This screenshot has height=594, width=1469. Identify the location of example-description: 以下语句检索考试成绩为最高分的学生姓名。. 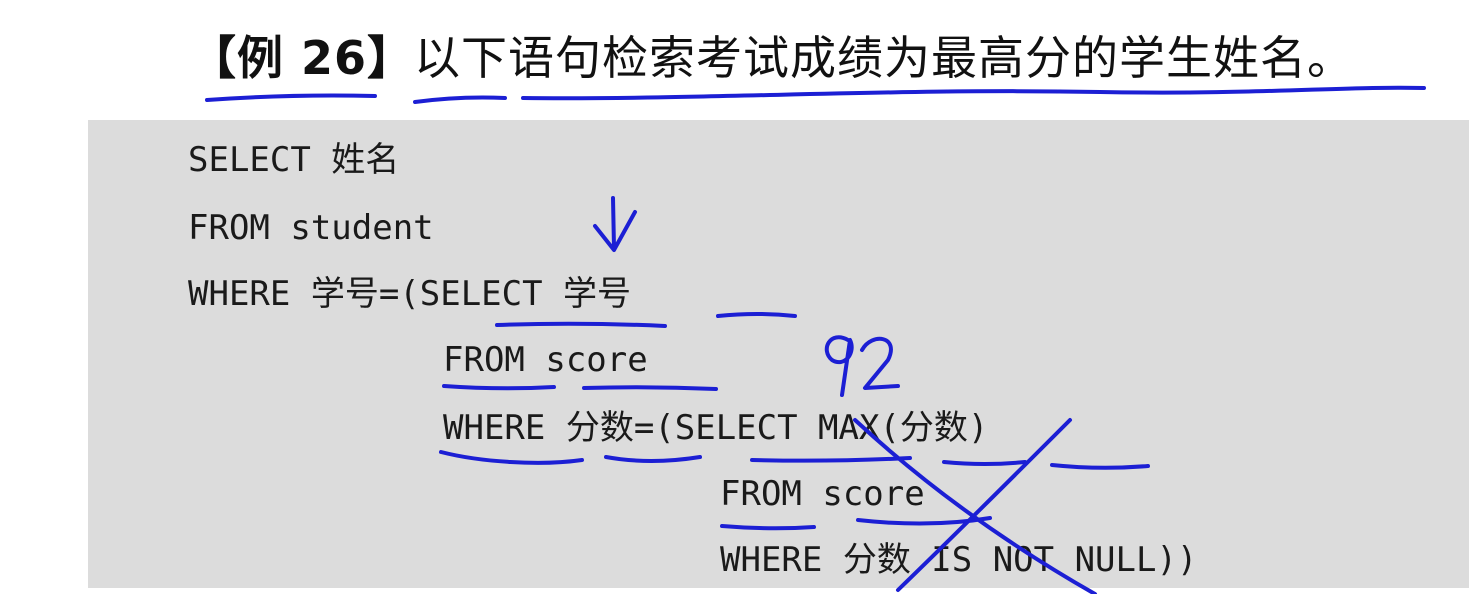
(884, 58).